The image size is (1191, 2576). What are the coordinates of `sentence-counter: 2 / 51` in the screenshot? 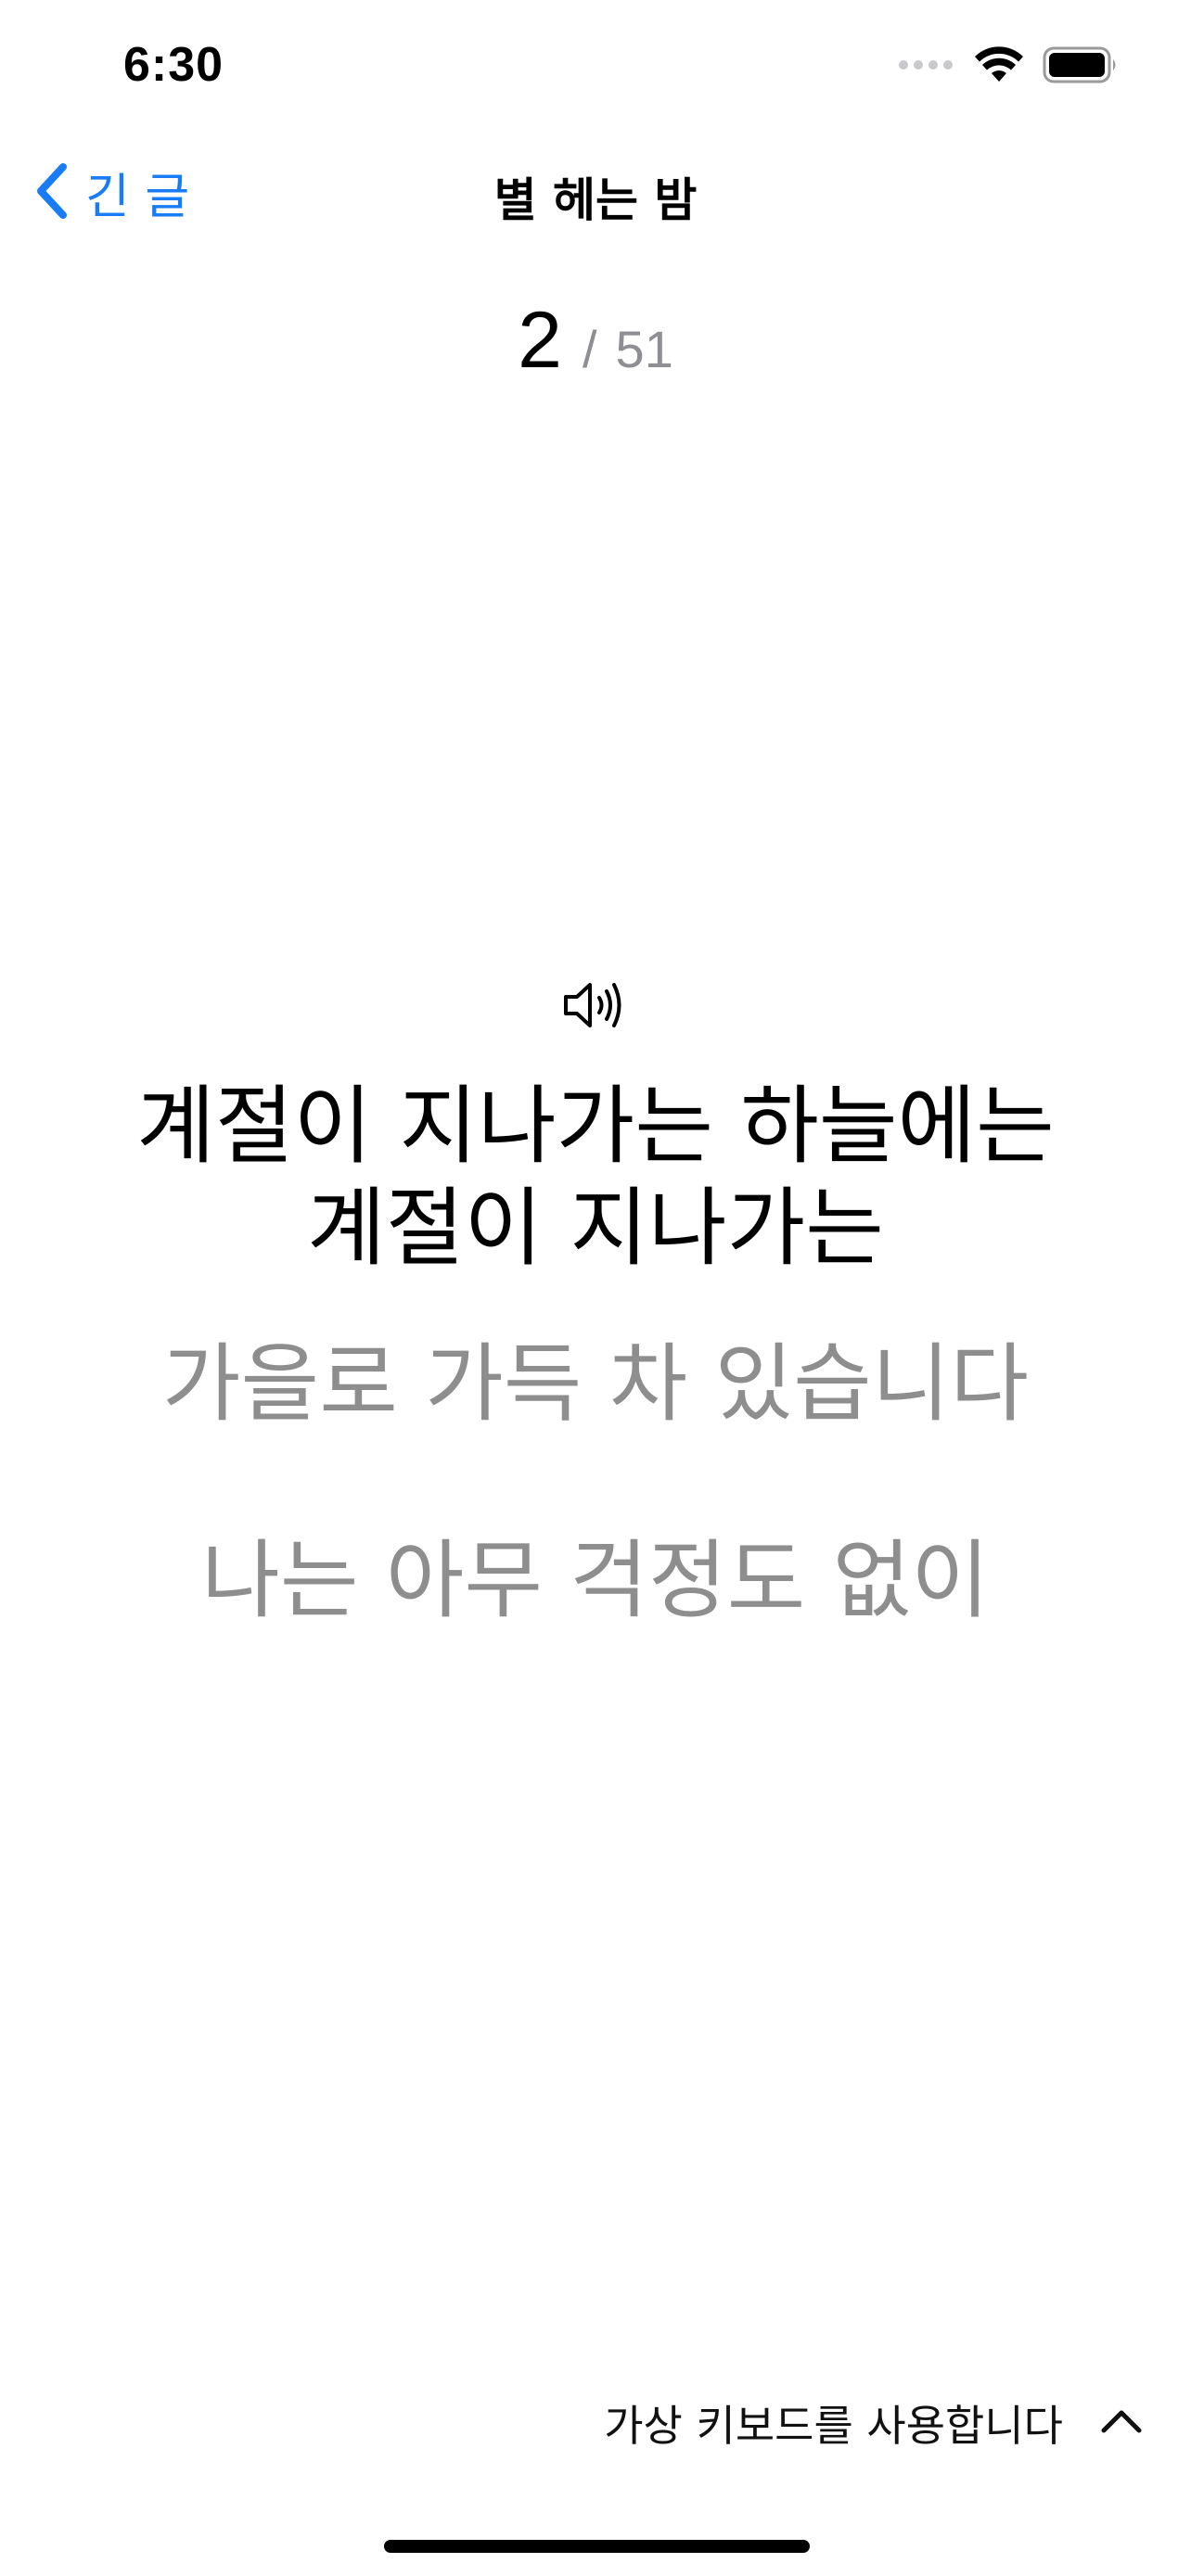 It's located at (595, 341).